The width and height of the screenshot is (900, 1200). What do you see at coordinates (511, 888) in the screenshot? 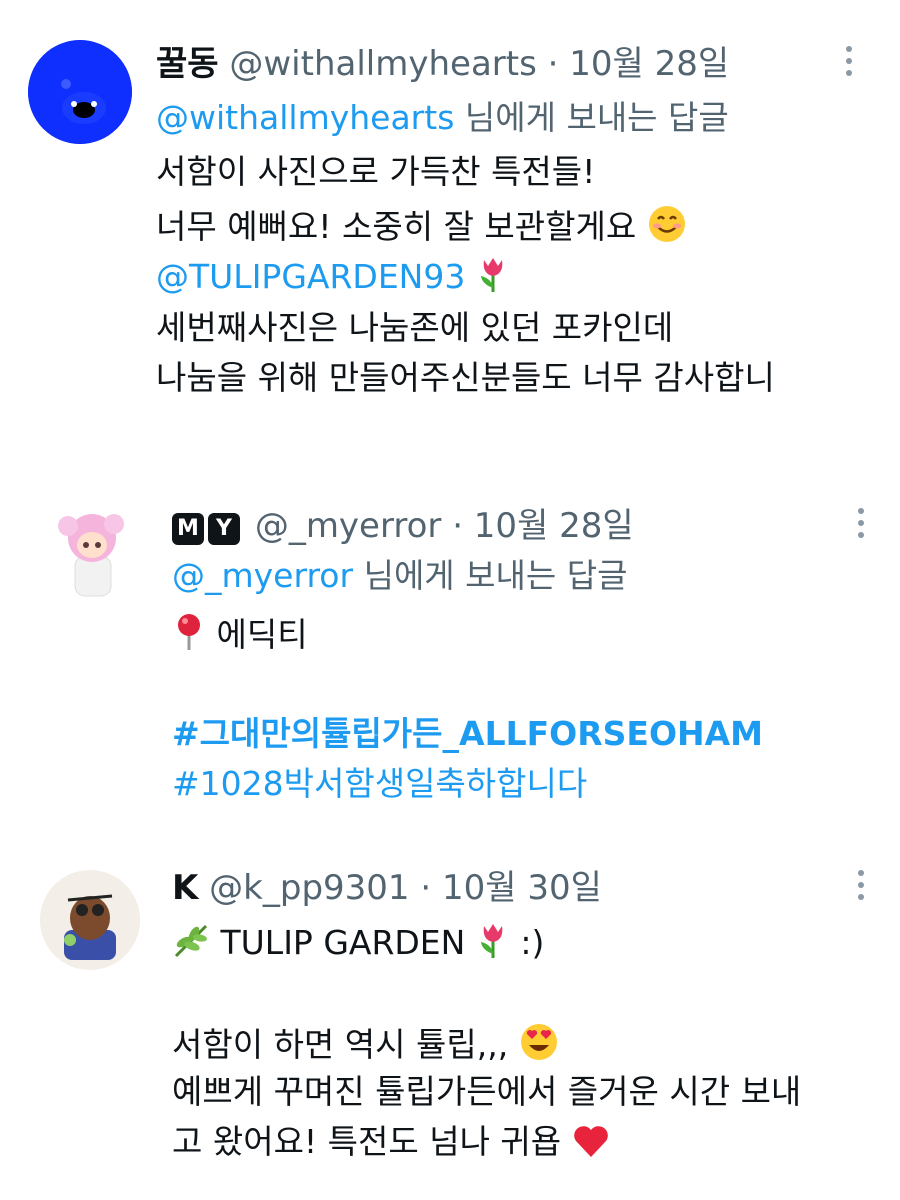
I see `tweet-date: · 10월 30일` at bounding box center [511, 888].